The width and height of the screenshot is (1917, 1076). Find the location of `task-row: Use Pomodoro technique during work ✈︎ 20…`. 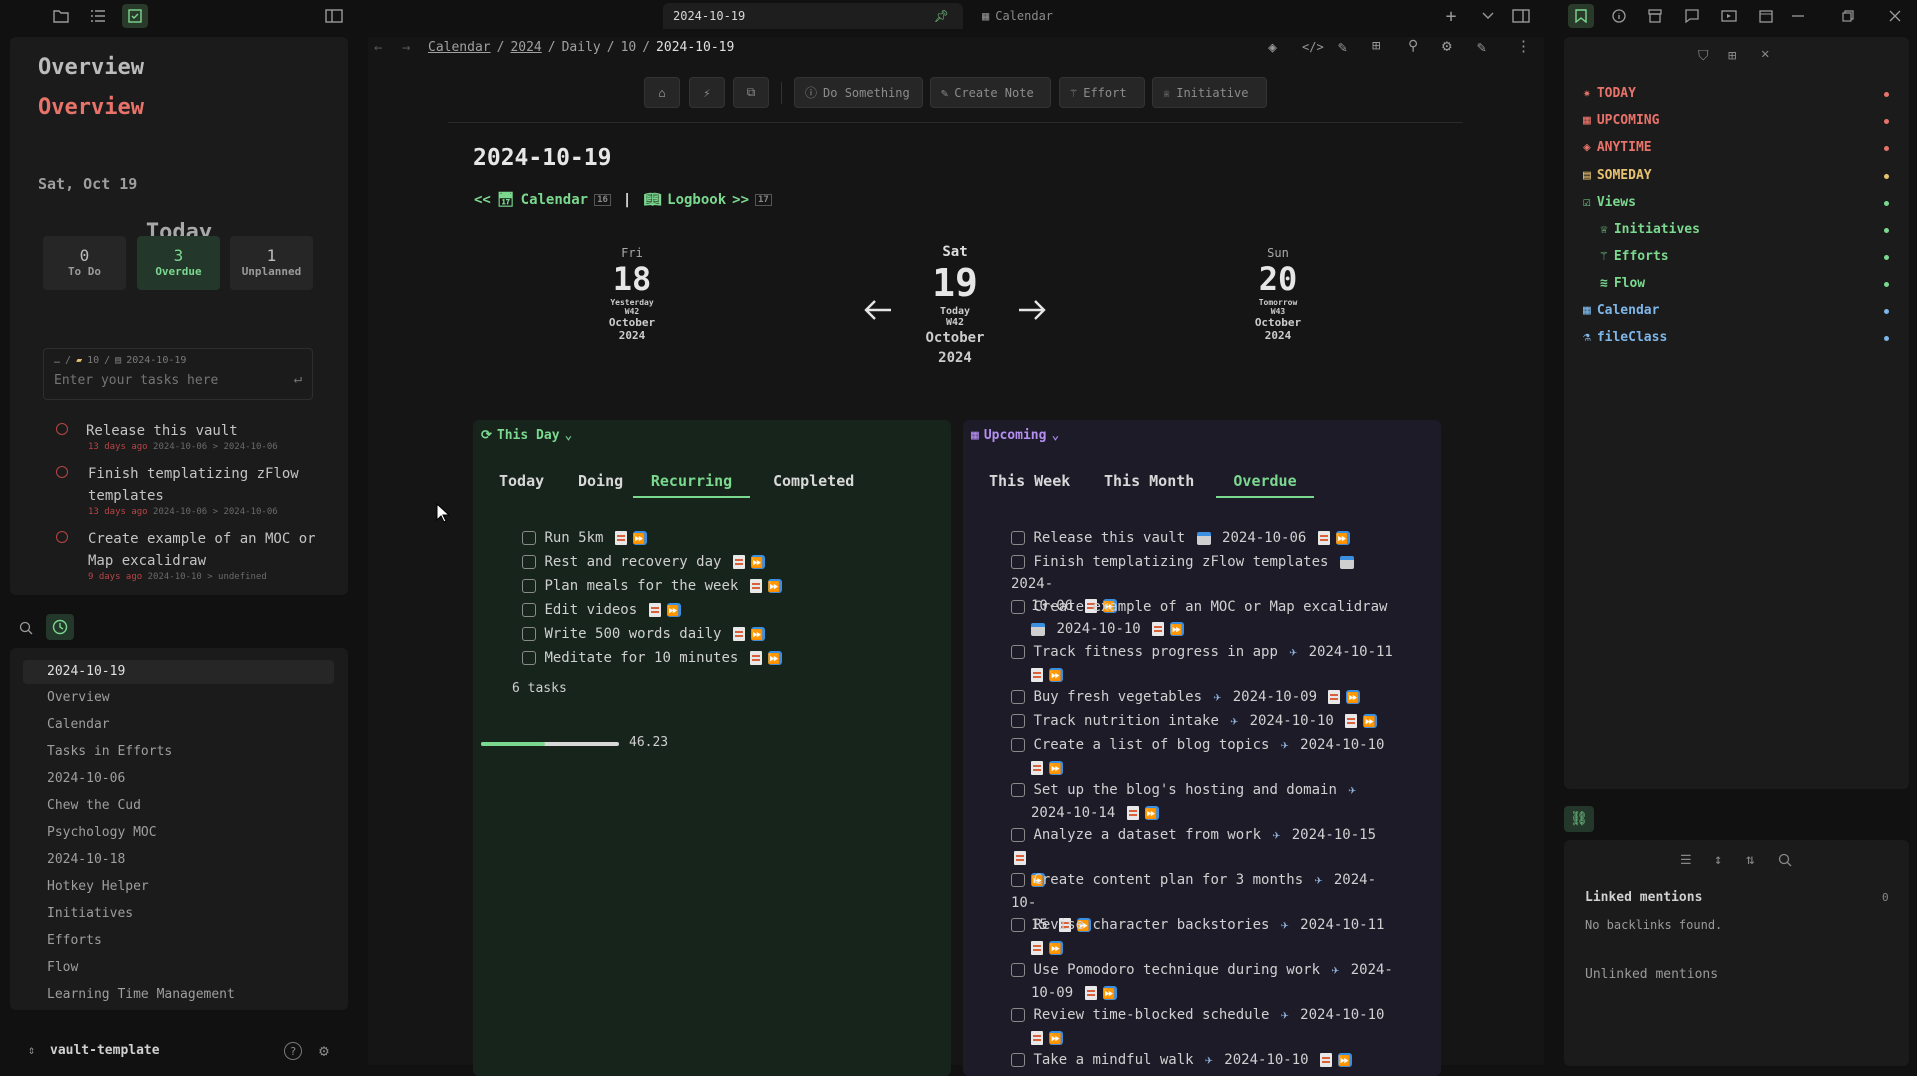

task-row: Use Pomodoro technique during work ✈︎ 20… is located at coordinates (1206, 982).